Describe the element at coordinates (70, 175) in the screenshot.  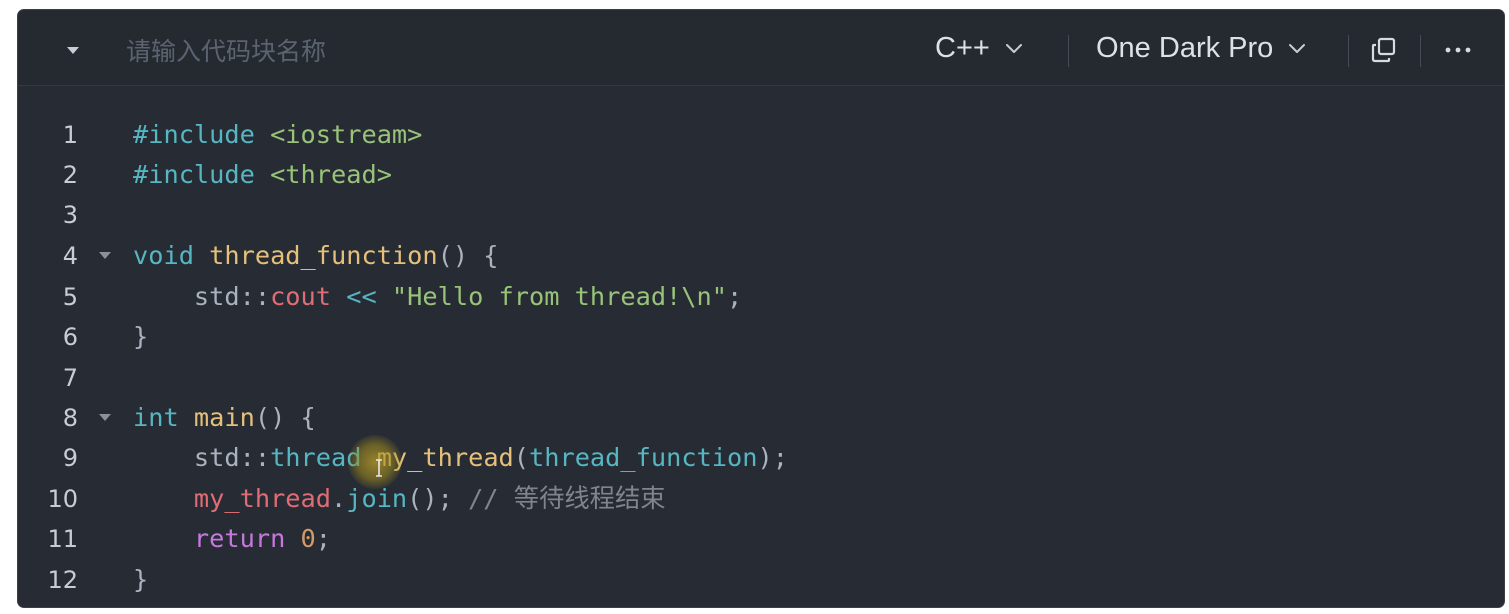
I see `line-number: 2` at that location.